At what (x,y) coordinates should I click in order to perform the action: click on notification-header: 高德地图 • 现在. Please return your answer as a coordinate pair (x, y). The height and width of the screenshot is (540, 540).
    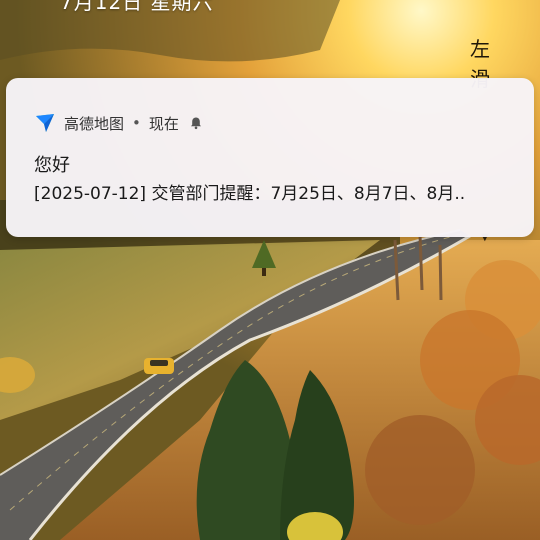
    Looking at the image, I should click on (118, 123).